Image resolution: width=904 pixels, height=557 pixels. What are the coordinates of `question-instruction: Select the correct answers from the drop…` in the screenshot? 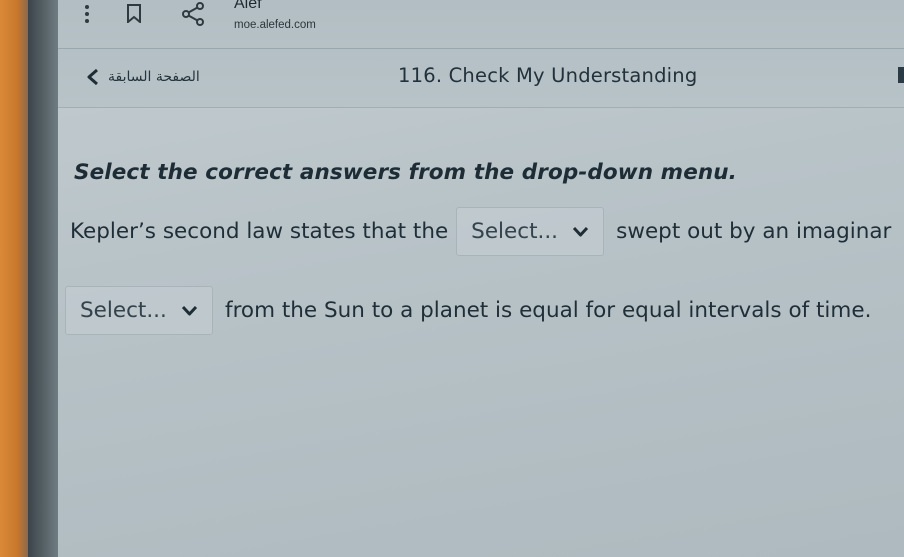 It's located at (405, 172).